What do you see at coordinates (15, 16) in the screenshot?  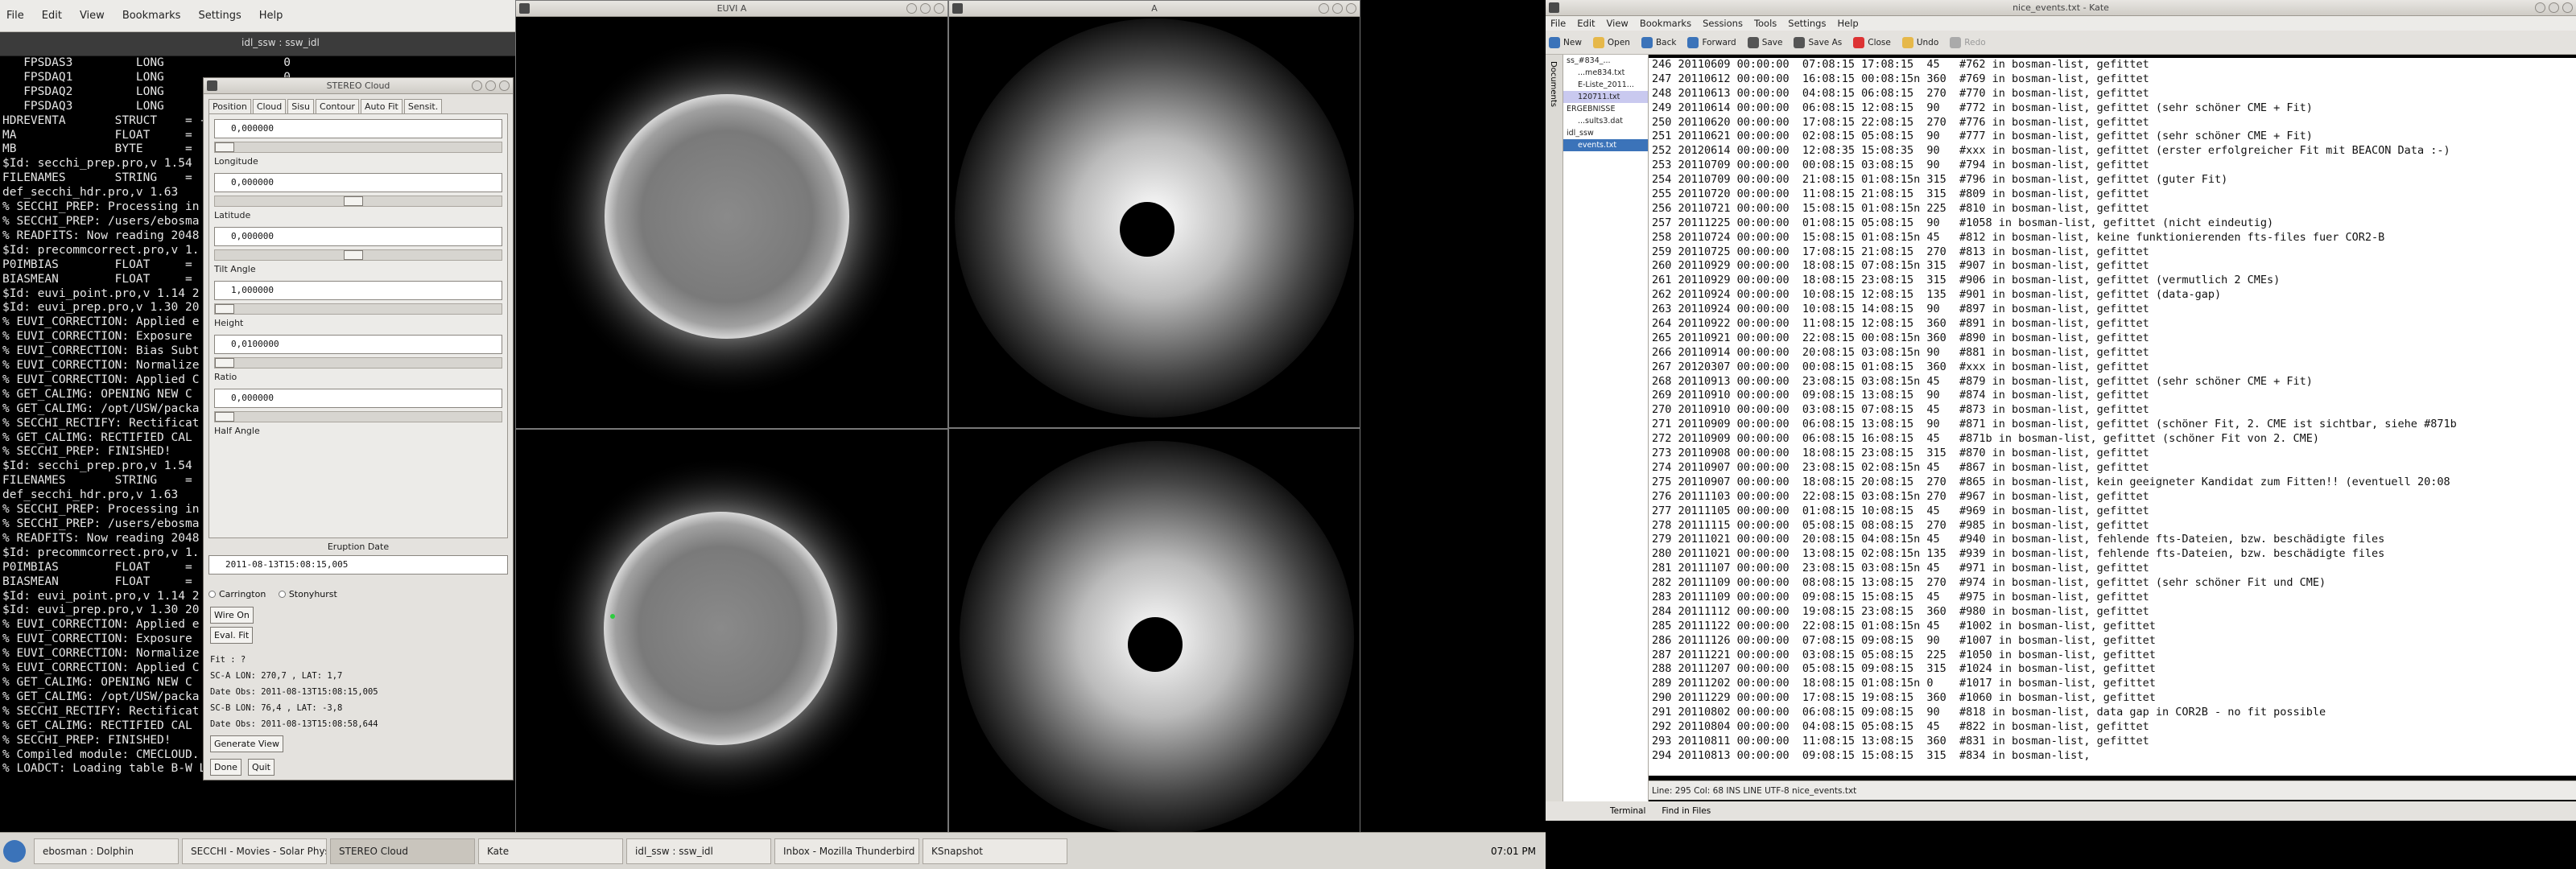 I see `menu-file: File` at bounding box center [15, 16].